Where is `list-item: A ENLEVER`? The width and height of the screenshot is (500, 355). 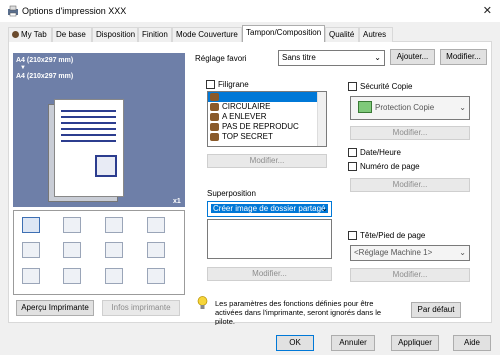 list-item: A ENLEVER is located at coordinates (267, 117).